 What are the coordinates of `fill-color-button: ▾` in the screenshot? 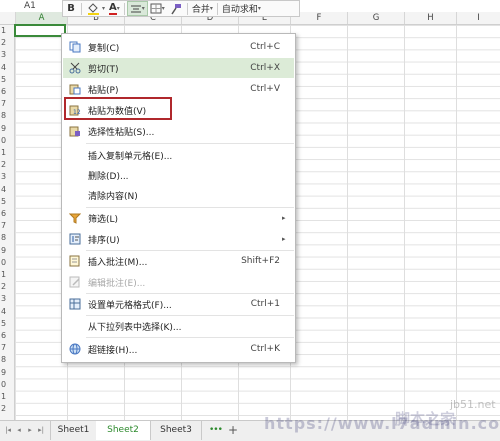 It's located at (95, 8).